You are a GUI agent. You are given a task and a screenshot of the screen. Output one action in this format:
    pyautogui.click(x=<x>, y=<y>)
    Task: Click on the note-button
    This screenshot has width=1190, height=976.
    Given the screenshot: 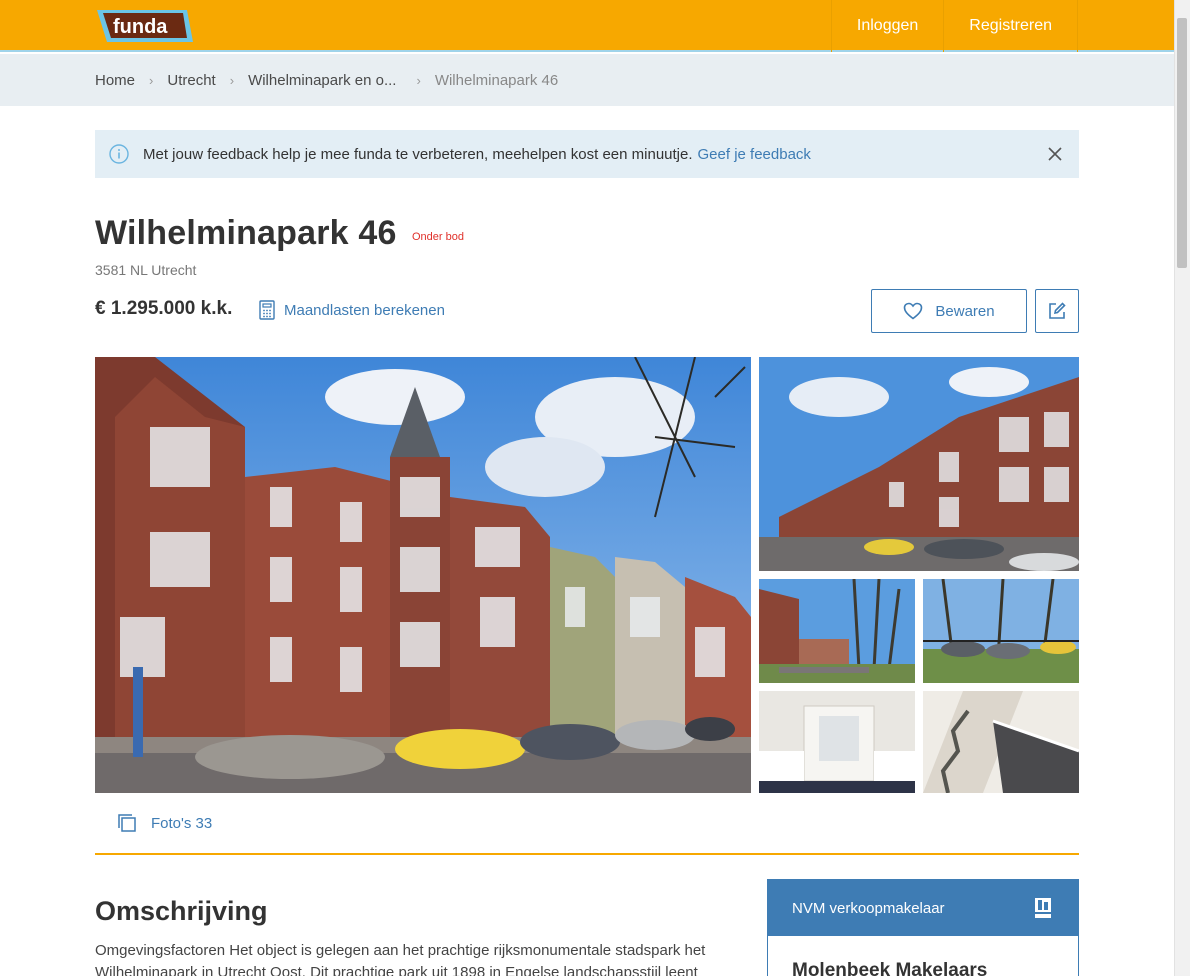 What is the action you would take?
    pyautogui.click(x=1057, y=311)
    